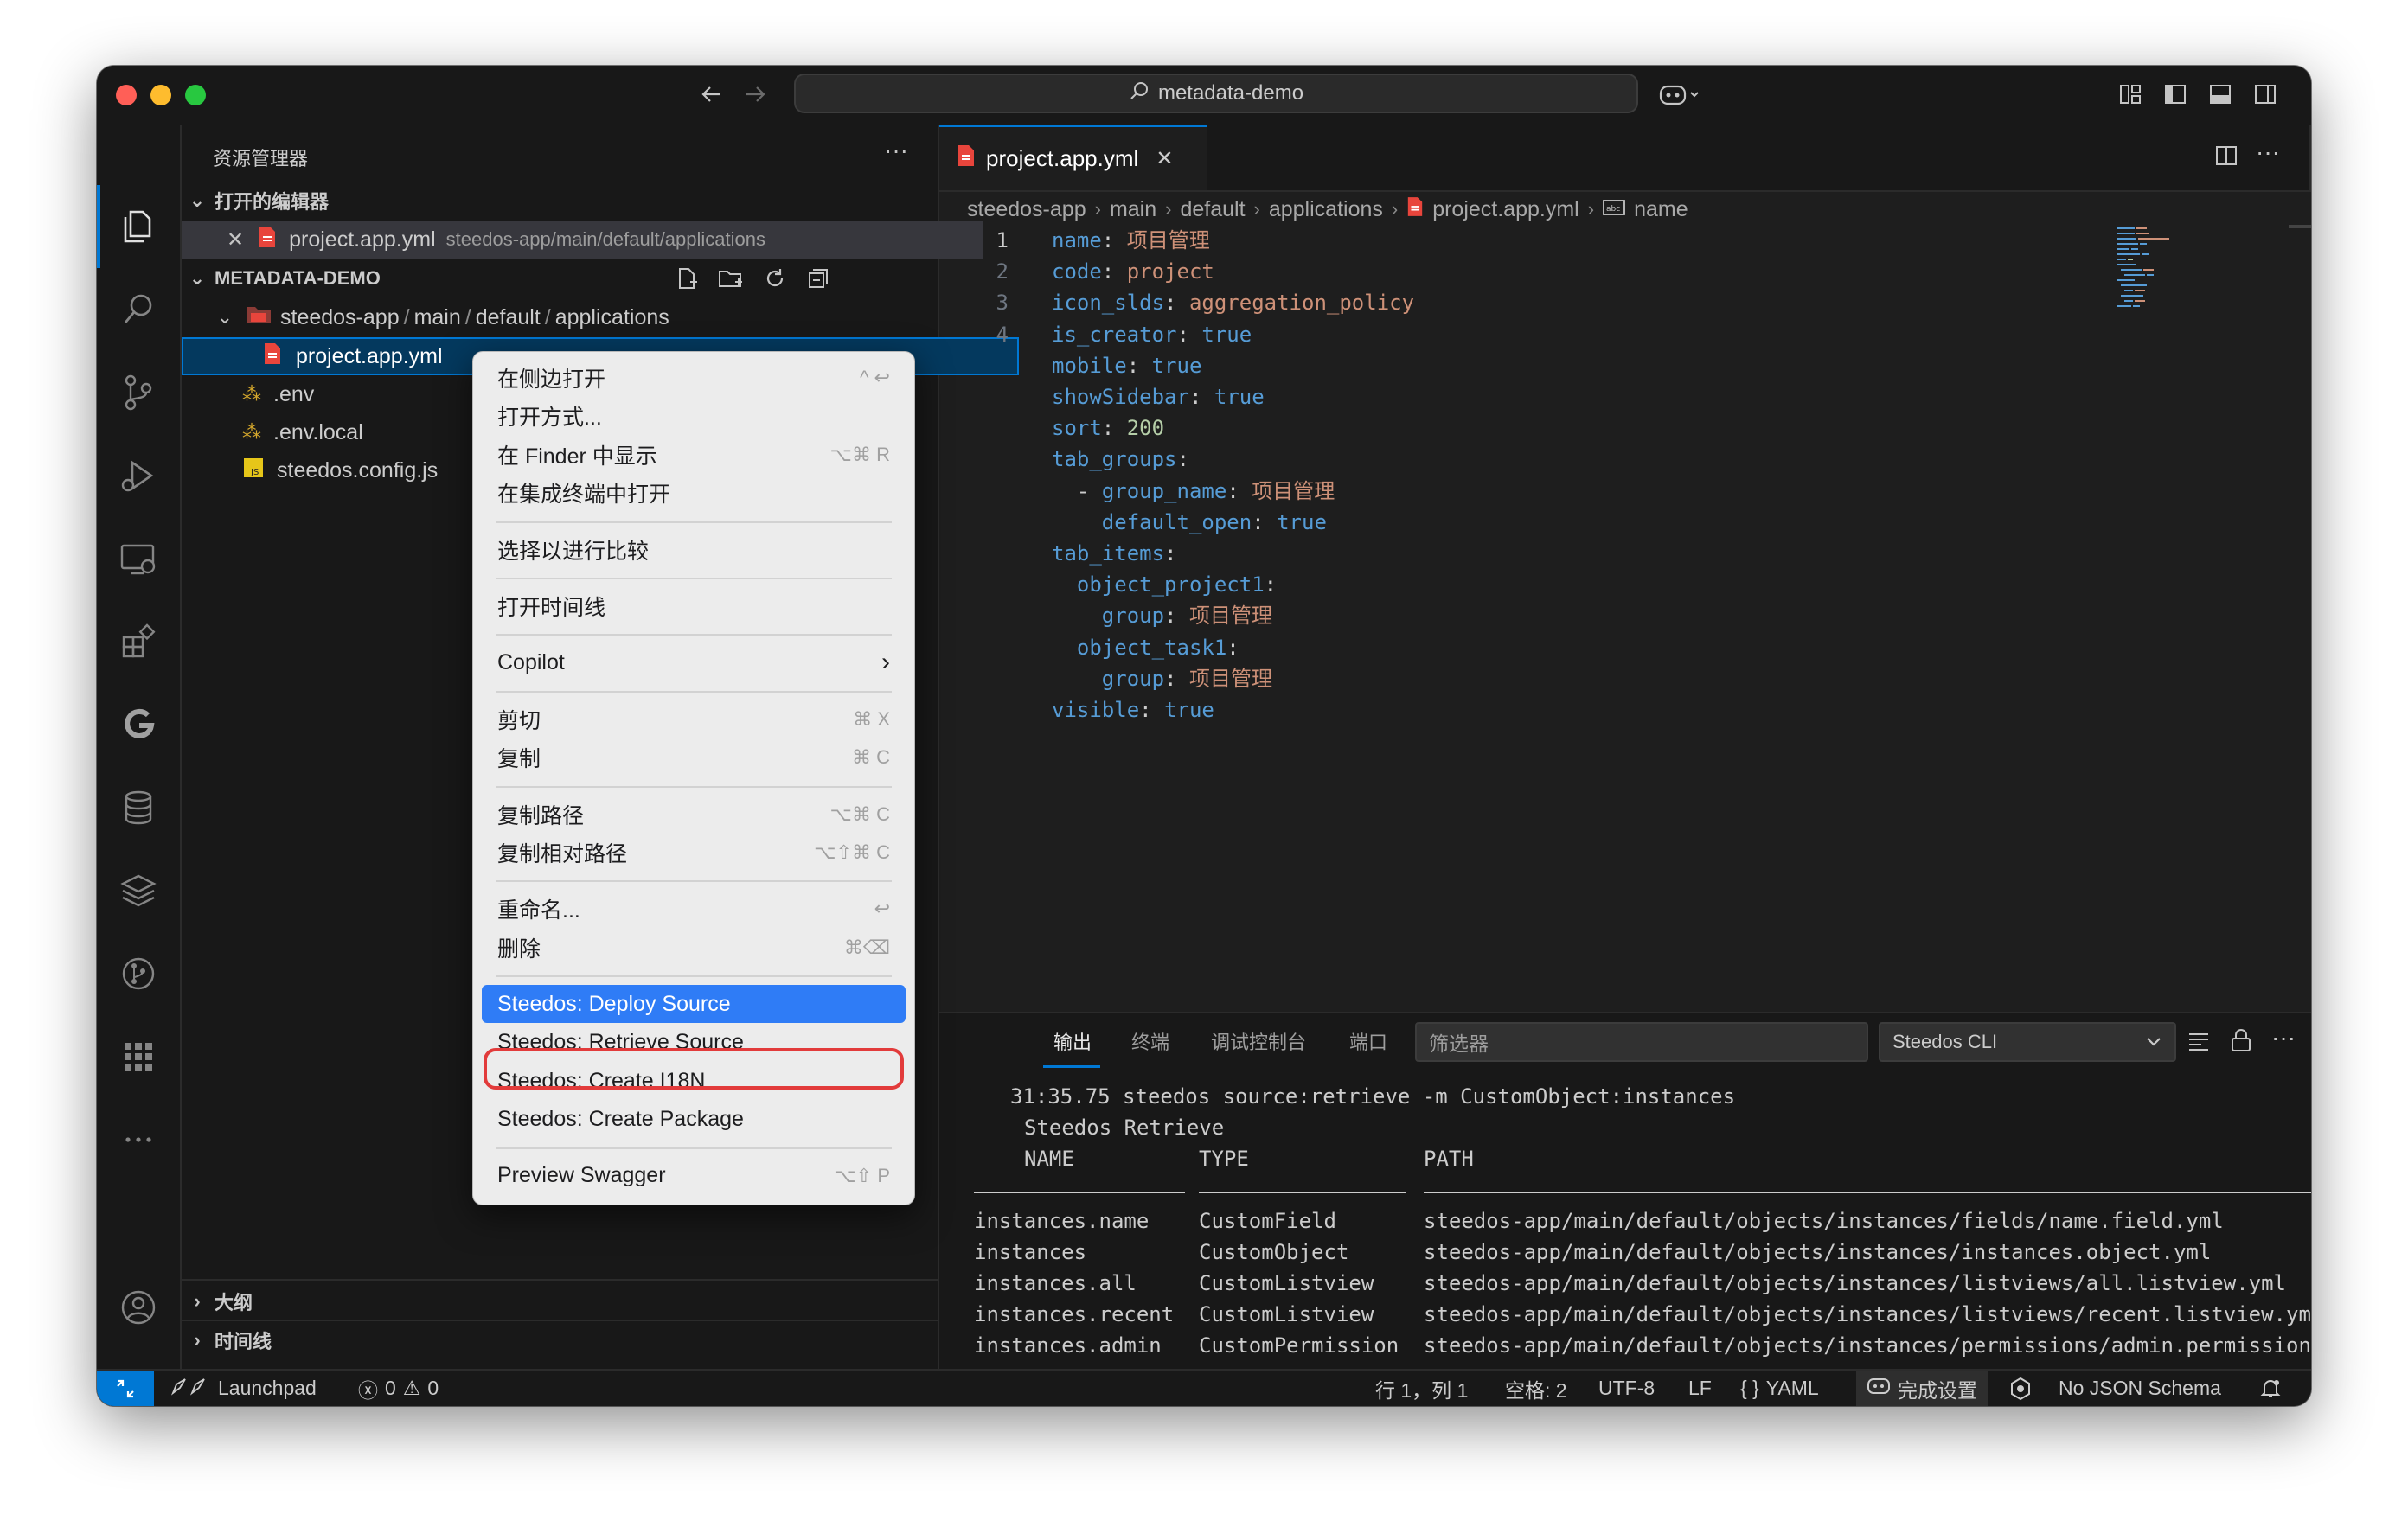 This screenshot has width=2408, height=1534. What do you see at coordinates (1641, 1042) in the screenshot?
I see `output-filter-input: 筛选器` at bounding box center [1641, 1042].